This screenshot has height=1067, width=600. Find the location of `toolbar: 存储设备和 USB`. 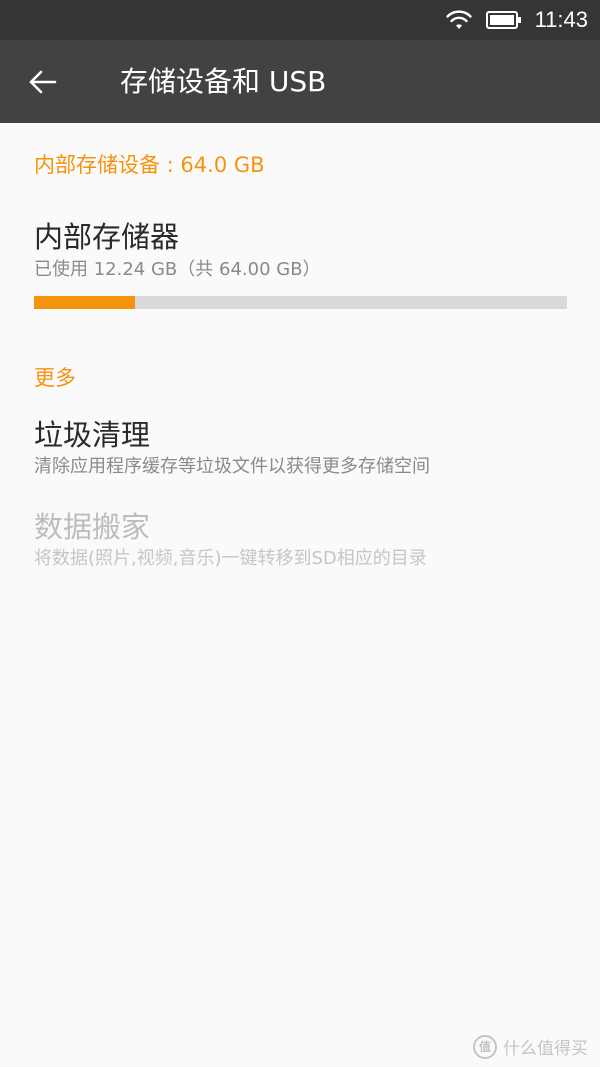

toolbar: 存储设备和 USB is located at coordinates (300, 81).